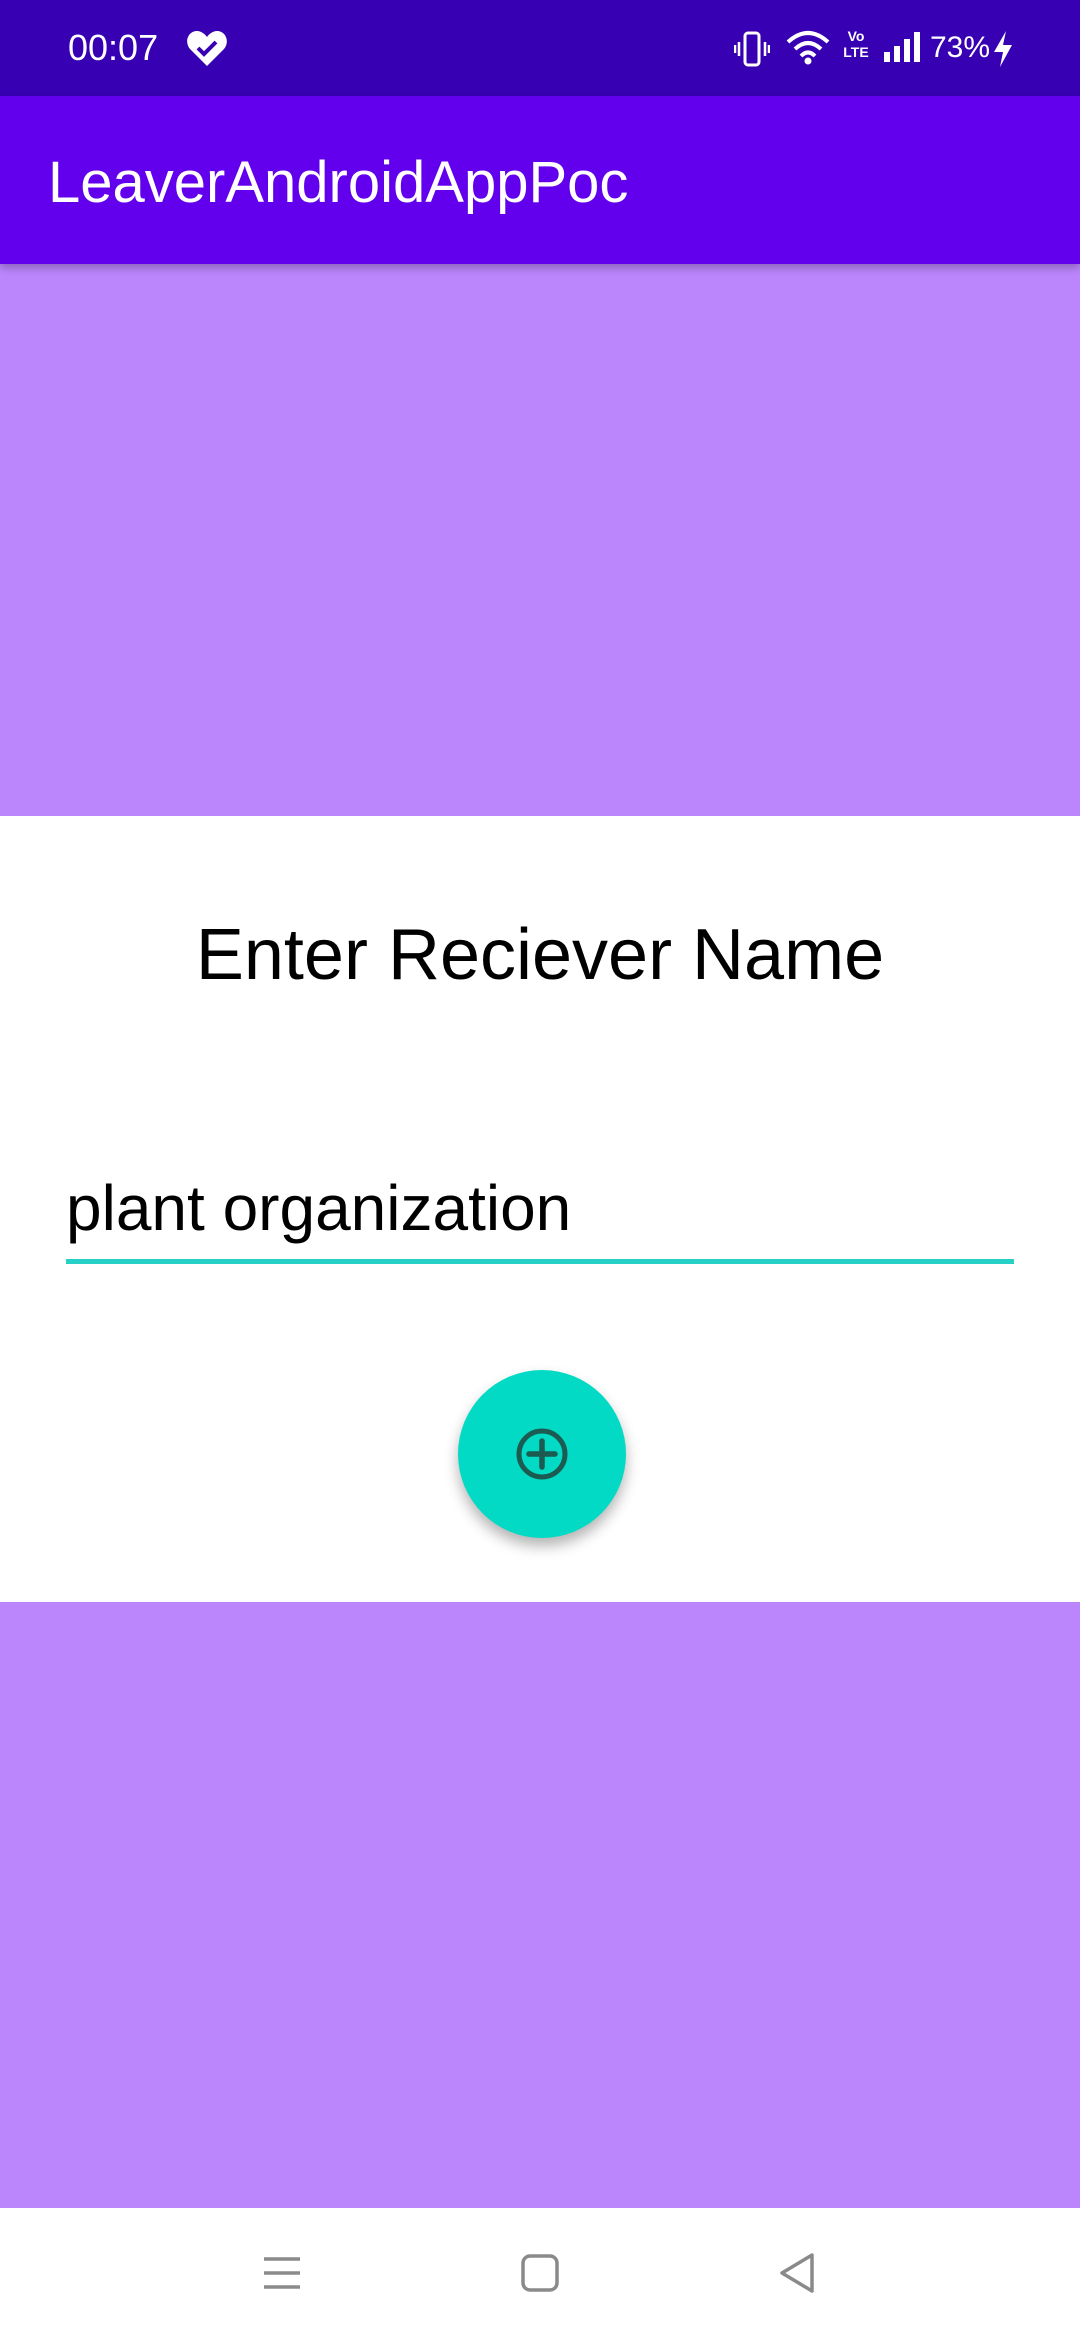 The width and height of the screenshot is (1080, 2340). I want to click on nav-menu-button, so click(282, 2273).